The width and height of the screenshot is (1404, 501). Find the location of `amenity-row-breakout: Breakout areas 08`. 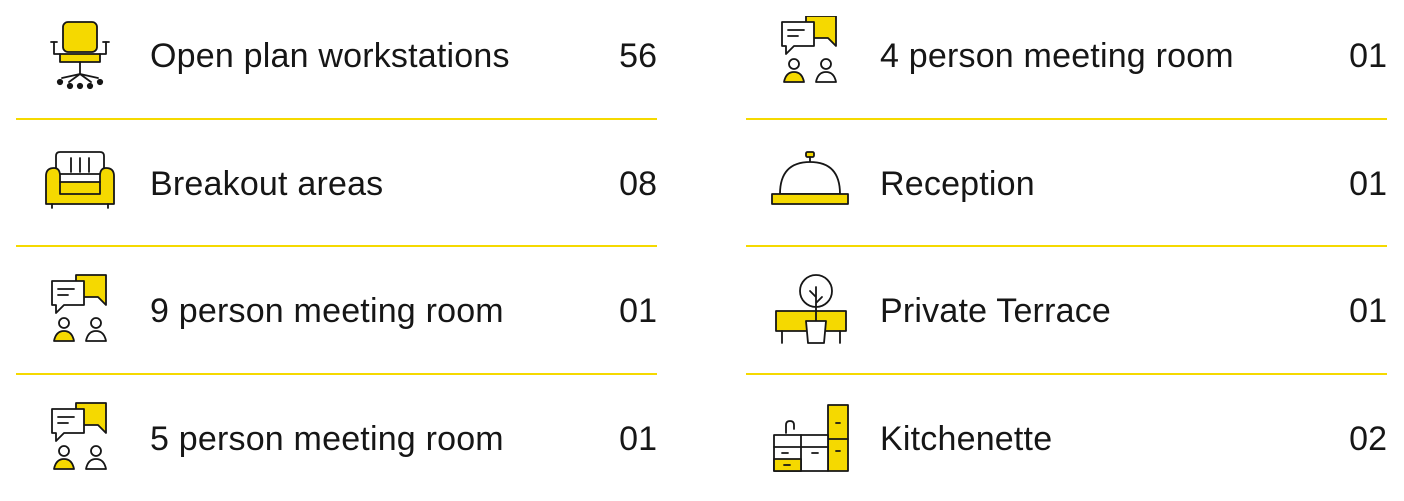

amenity-row-breakout: Breakout areas 08 is located at coordinates (336, 196).